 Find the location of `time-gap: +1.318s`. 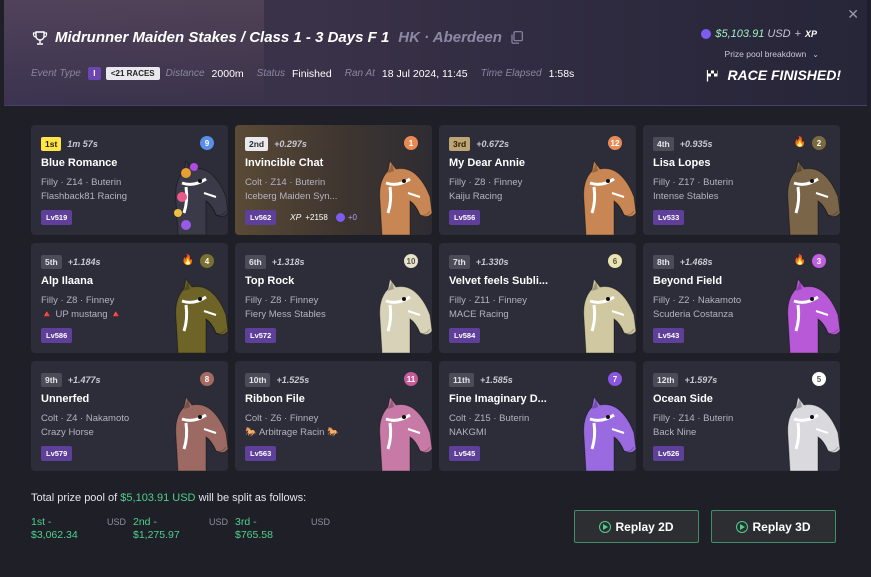

time-gap: +1.318s is located at coordinates (288, 262).